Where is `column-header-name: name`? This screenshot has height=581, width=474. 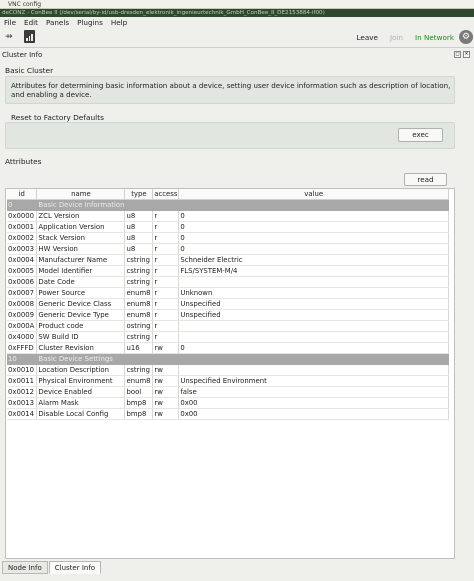
column-header-name: name is located at coordinates (81, 194).